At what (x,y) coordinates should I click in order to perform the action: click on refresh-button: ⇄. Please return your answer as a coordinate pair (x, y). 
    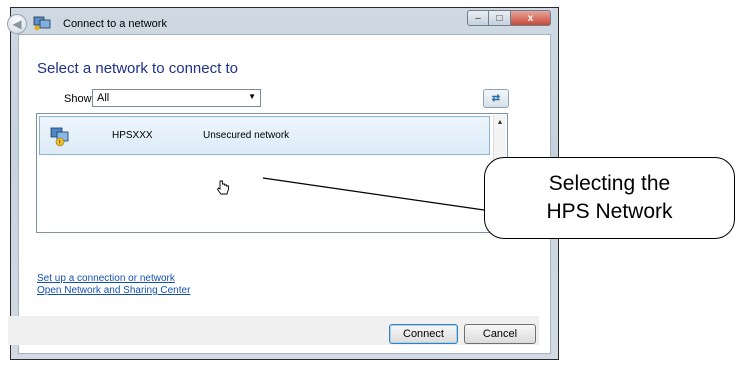
    Looking at the image, I should click on (496, 98).